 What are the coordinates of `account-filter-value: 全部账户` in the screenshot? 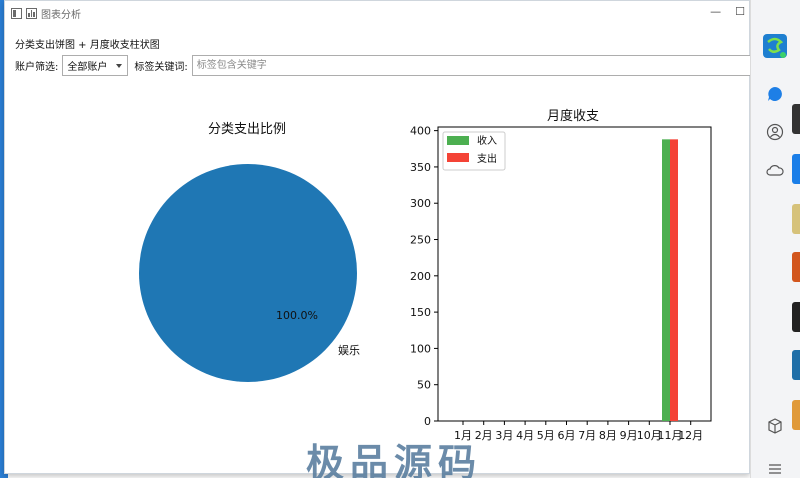 It's located at (87, 67).